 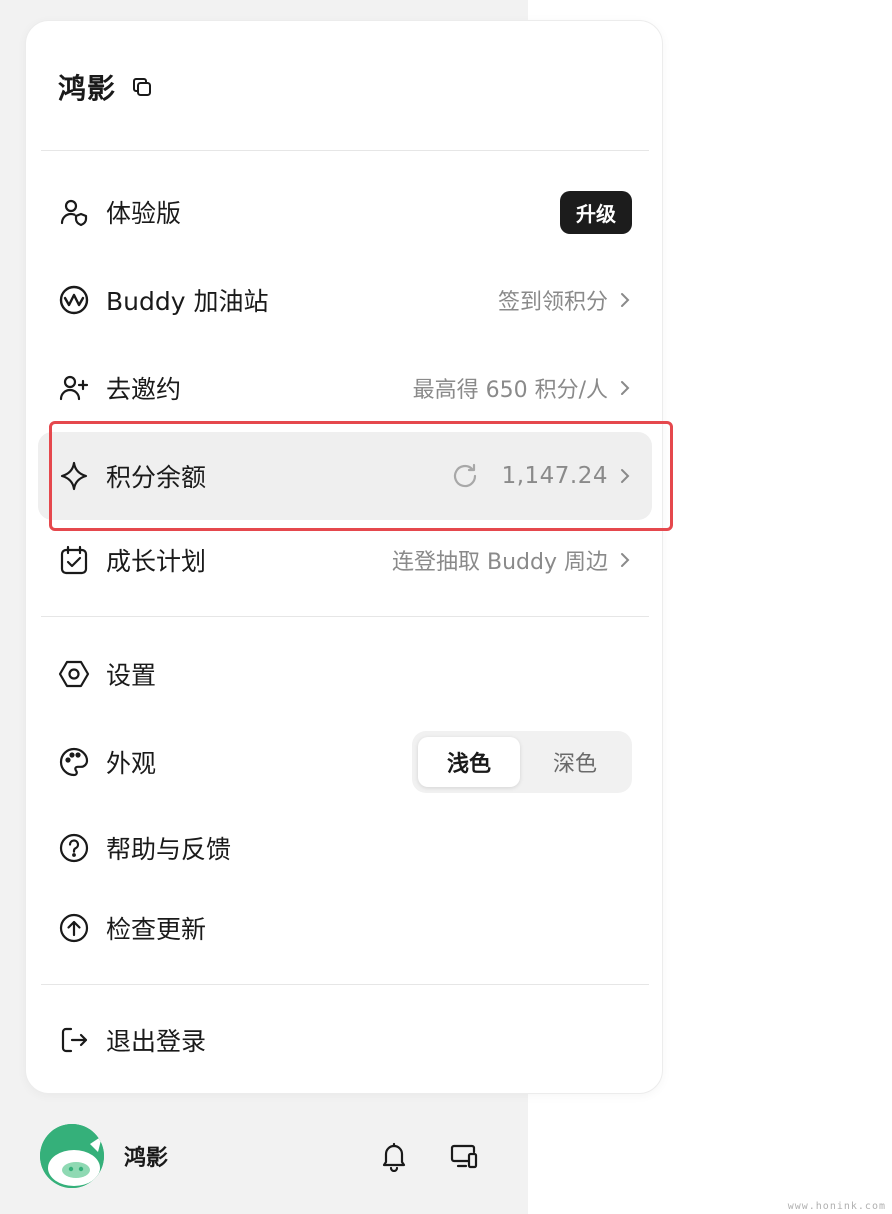 What do you see at coordinates (554, 476) in the screenshot?
I see `points-balance-value: 1,147.24` at bounding box center [554, 476].